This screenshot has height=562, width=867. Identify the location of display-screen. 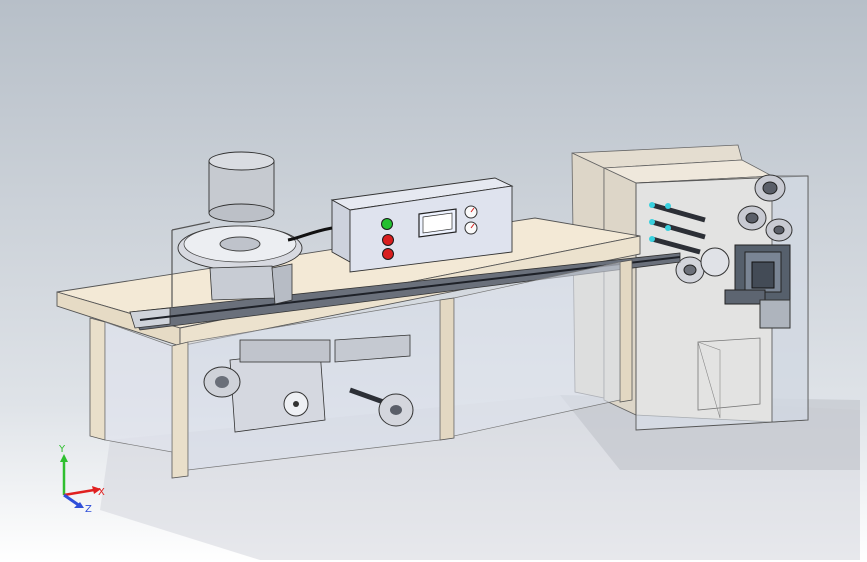
(437, 223).